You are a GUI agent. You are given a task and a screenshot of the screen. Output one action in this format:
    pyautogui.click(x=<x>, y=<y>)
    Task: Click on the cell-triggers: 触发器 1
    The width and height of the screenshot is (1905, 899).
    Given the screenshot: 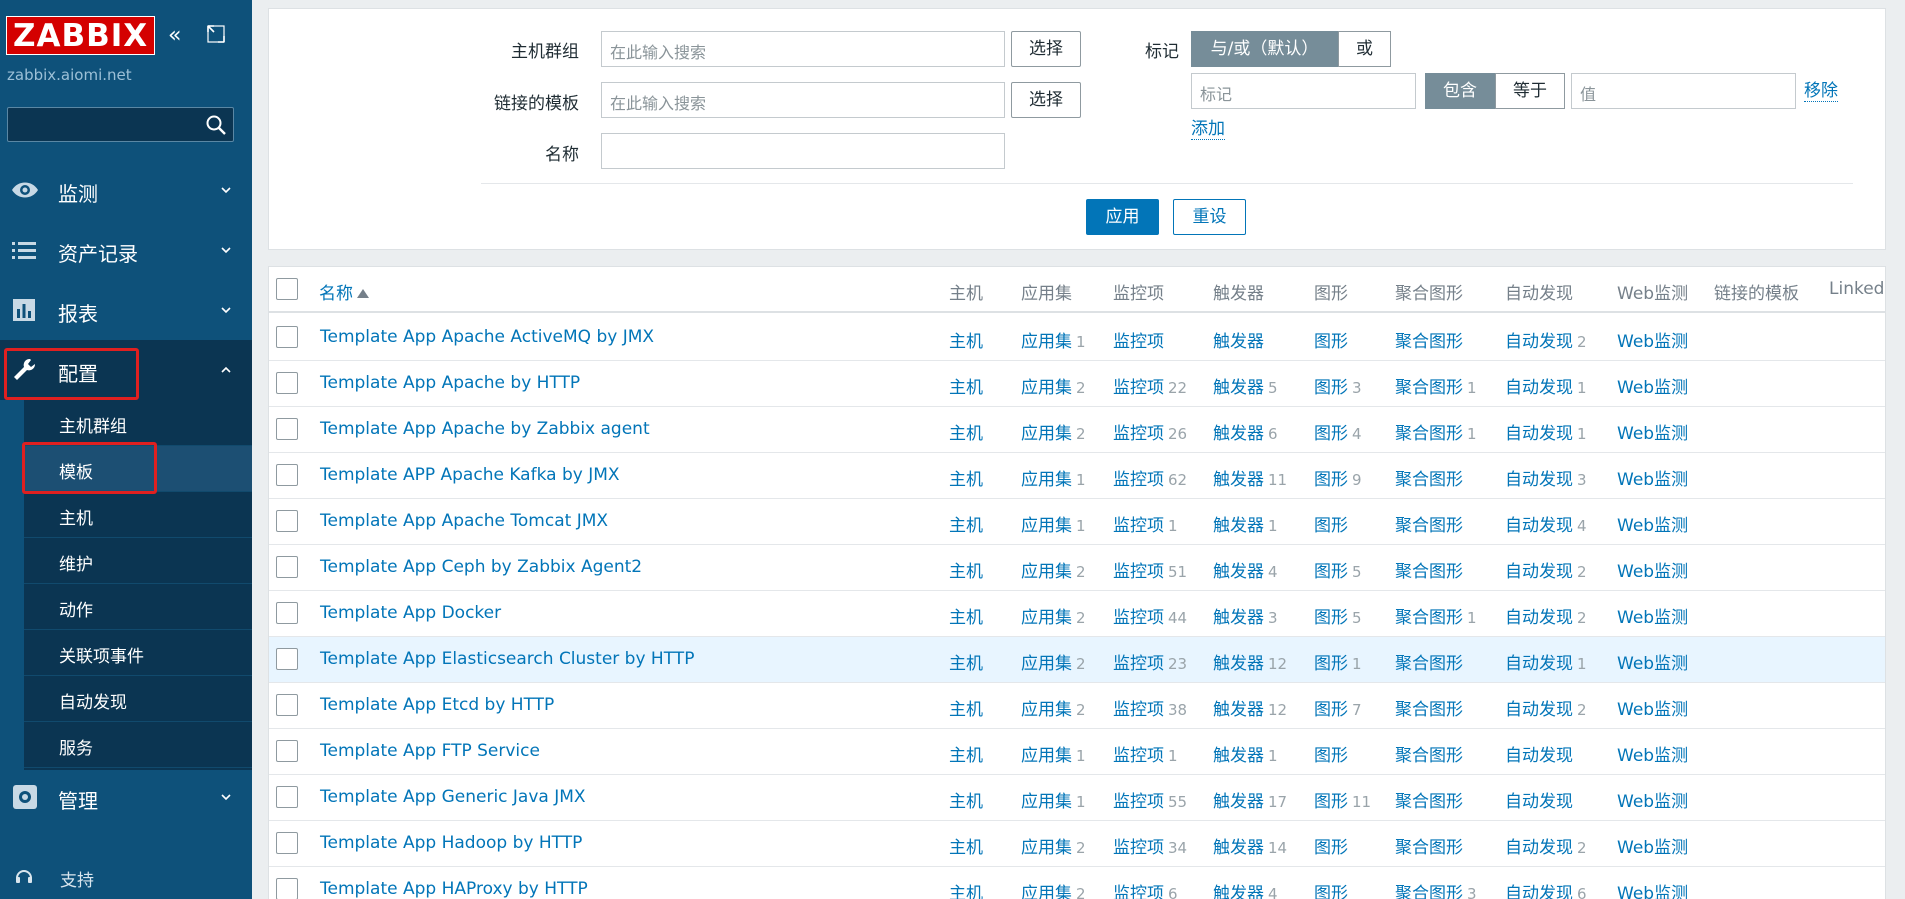 What is the action you would take?
    pyautogui.click(x=1245, y=523)
    